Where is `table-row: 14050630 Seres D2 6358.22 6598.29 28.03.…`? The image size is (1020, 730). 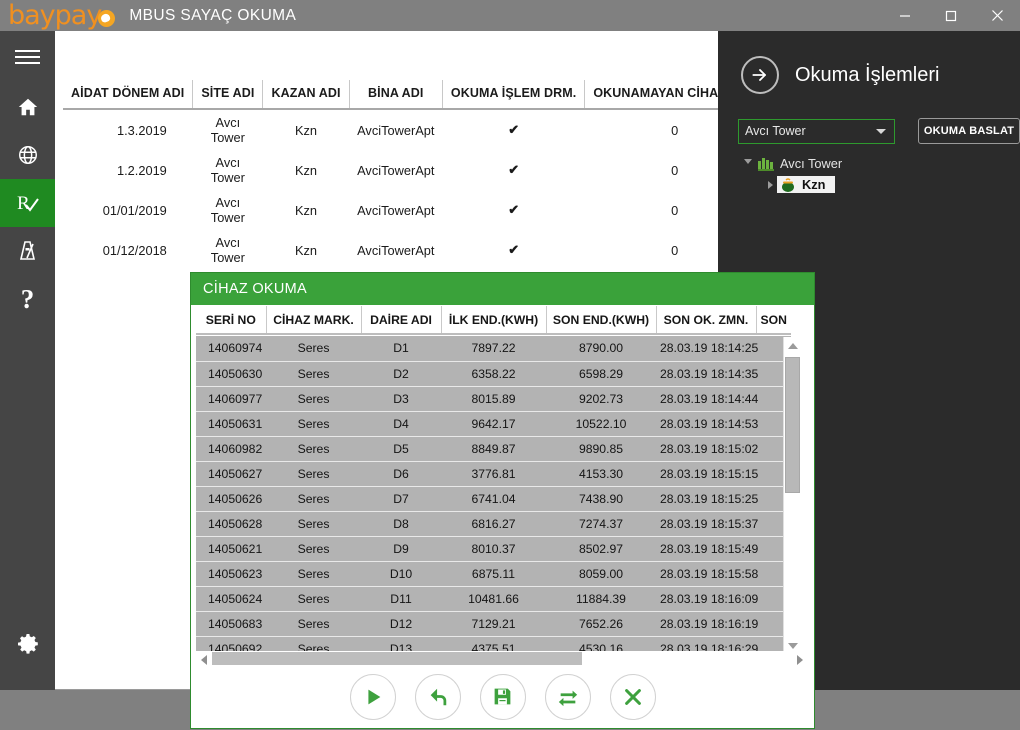
table-row: 14050630 Seres D2 6358.22 6598.29 28.03.… is located at coordinates (493, 374).